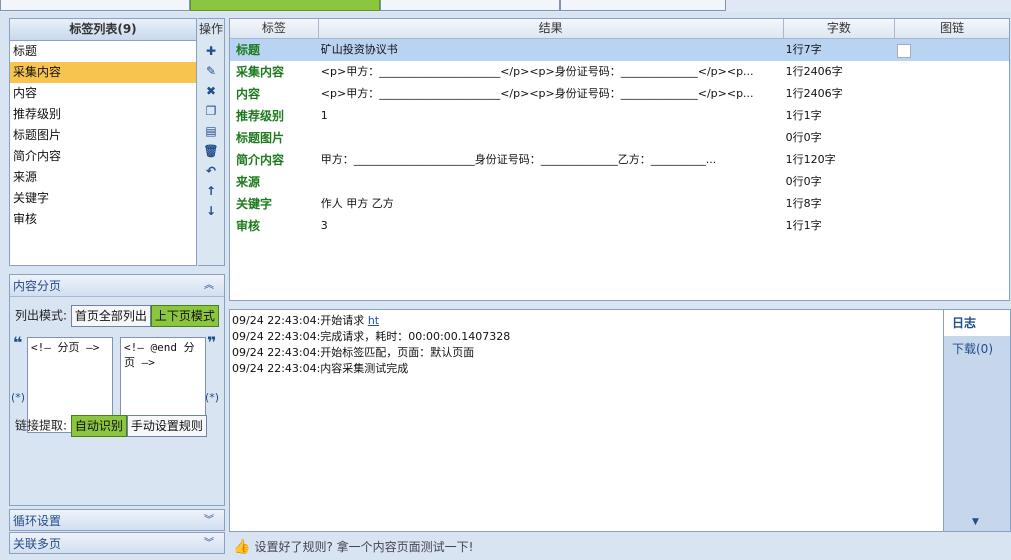  Describe the element at coordinates (373, 320) in the screenshot. I see `log-url-link: ht` at that location.